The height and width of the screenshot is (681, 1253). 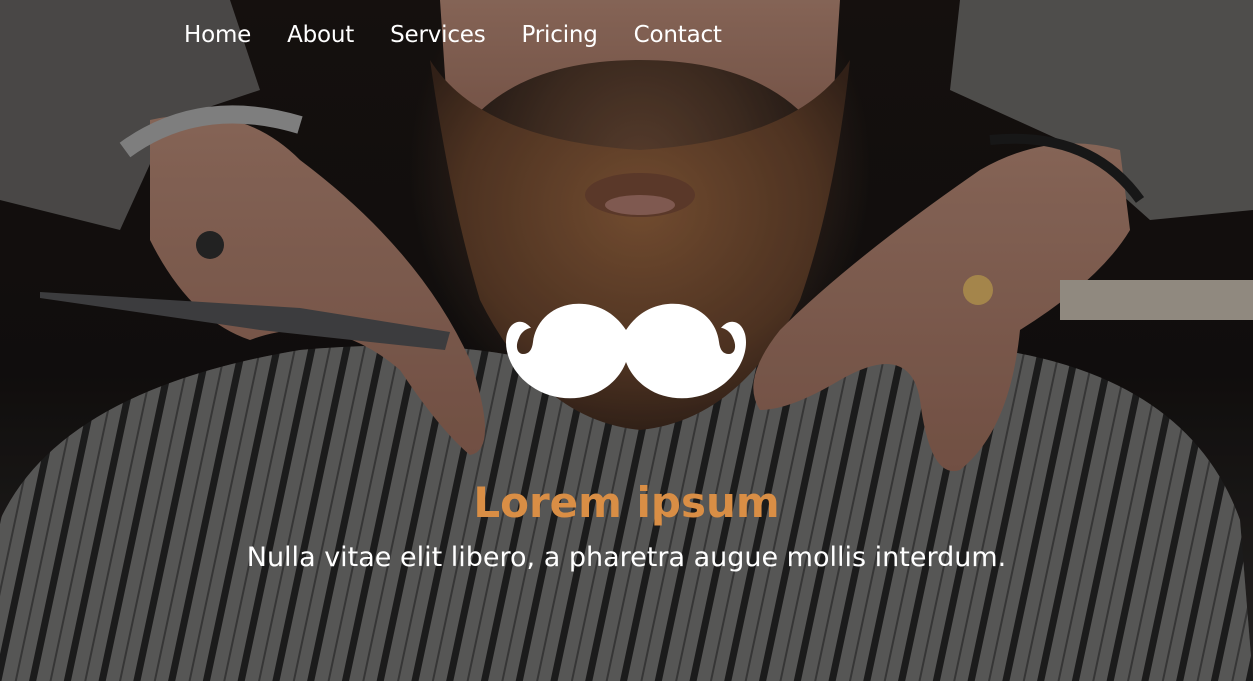 What do you see at coordinates (678, 35) in the screenshot?
I see `nav-link-contact: Contact` at bounding box center [678, 35].